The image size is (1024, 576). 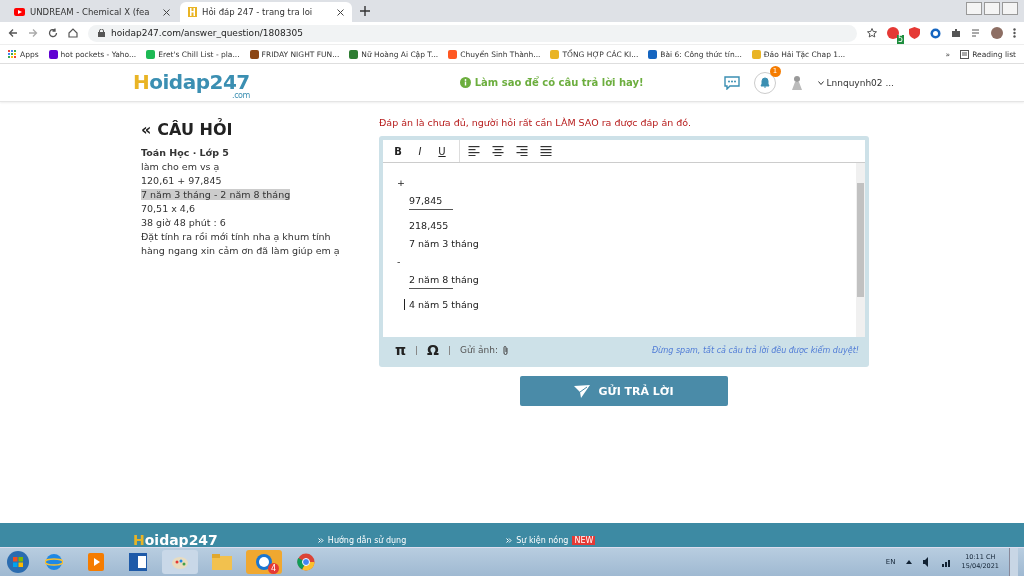 I want to click on scrollbar-thumb, so click(x=860, y=240).